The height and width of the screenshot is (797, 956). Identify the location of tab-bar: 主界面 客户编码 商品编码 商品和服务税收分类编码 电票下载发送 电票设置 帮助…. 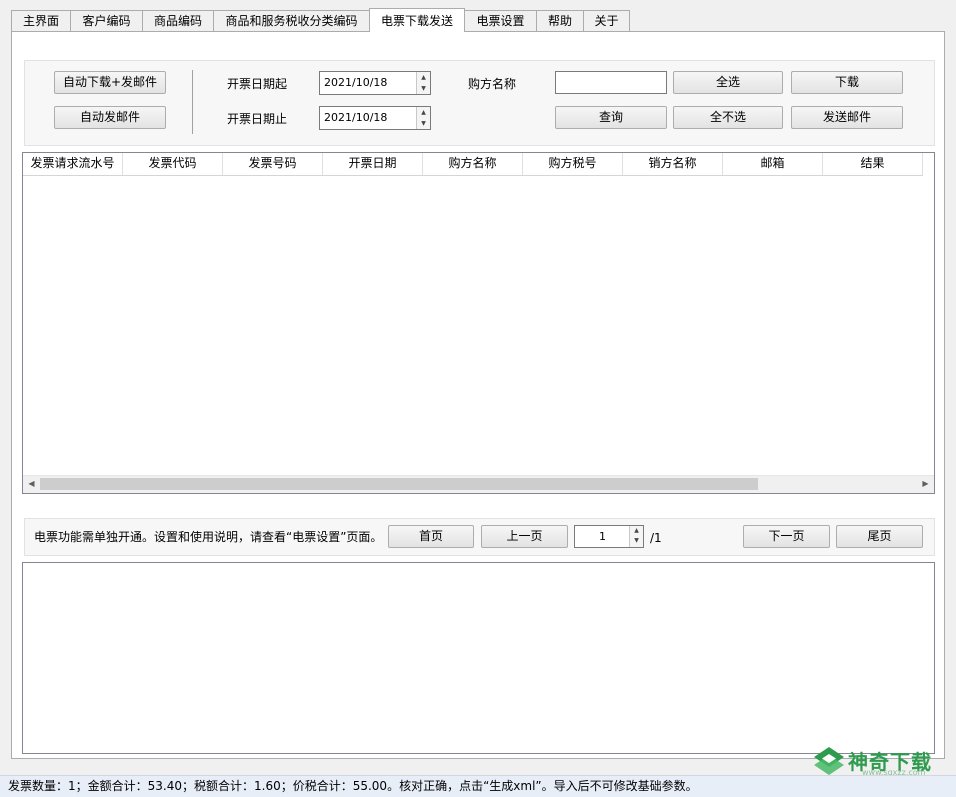
(320, 20).